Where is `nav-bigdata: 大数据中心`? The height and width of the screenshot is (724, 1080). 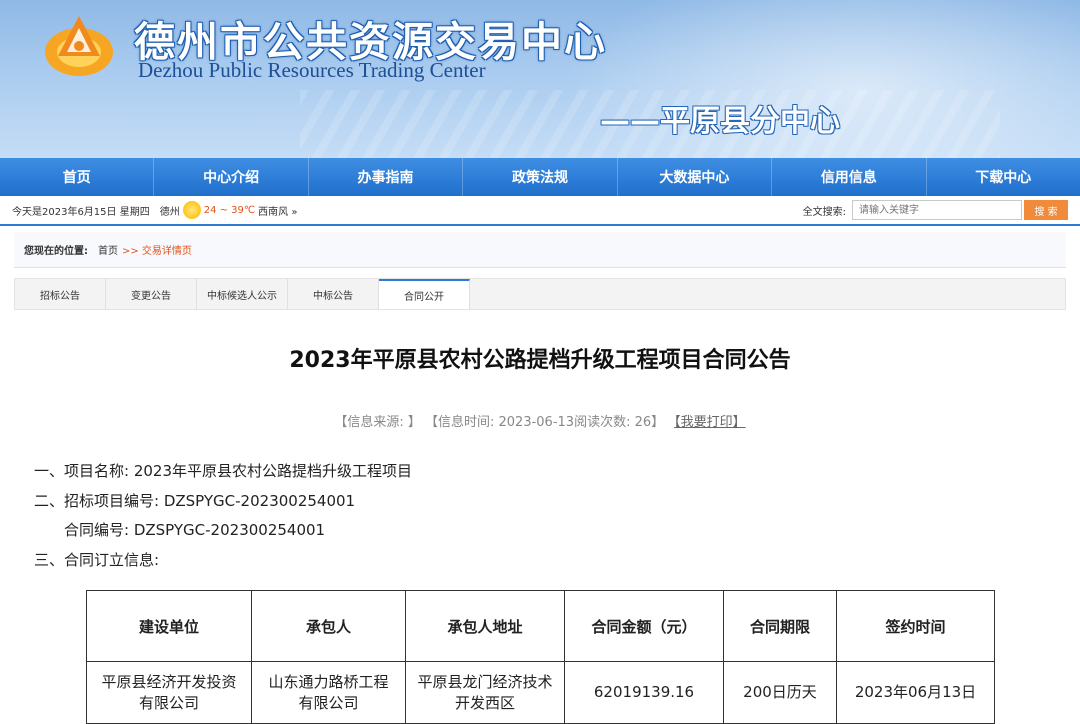
nav-bigdata: 大数据中心 is located at coordinates (695, 177).